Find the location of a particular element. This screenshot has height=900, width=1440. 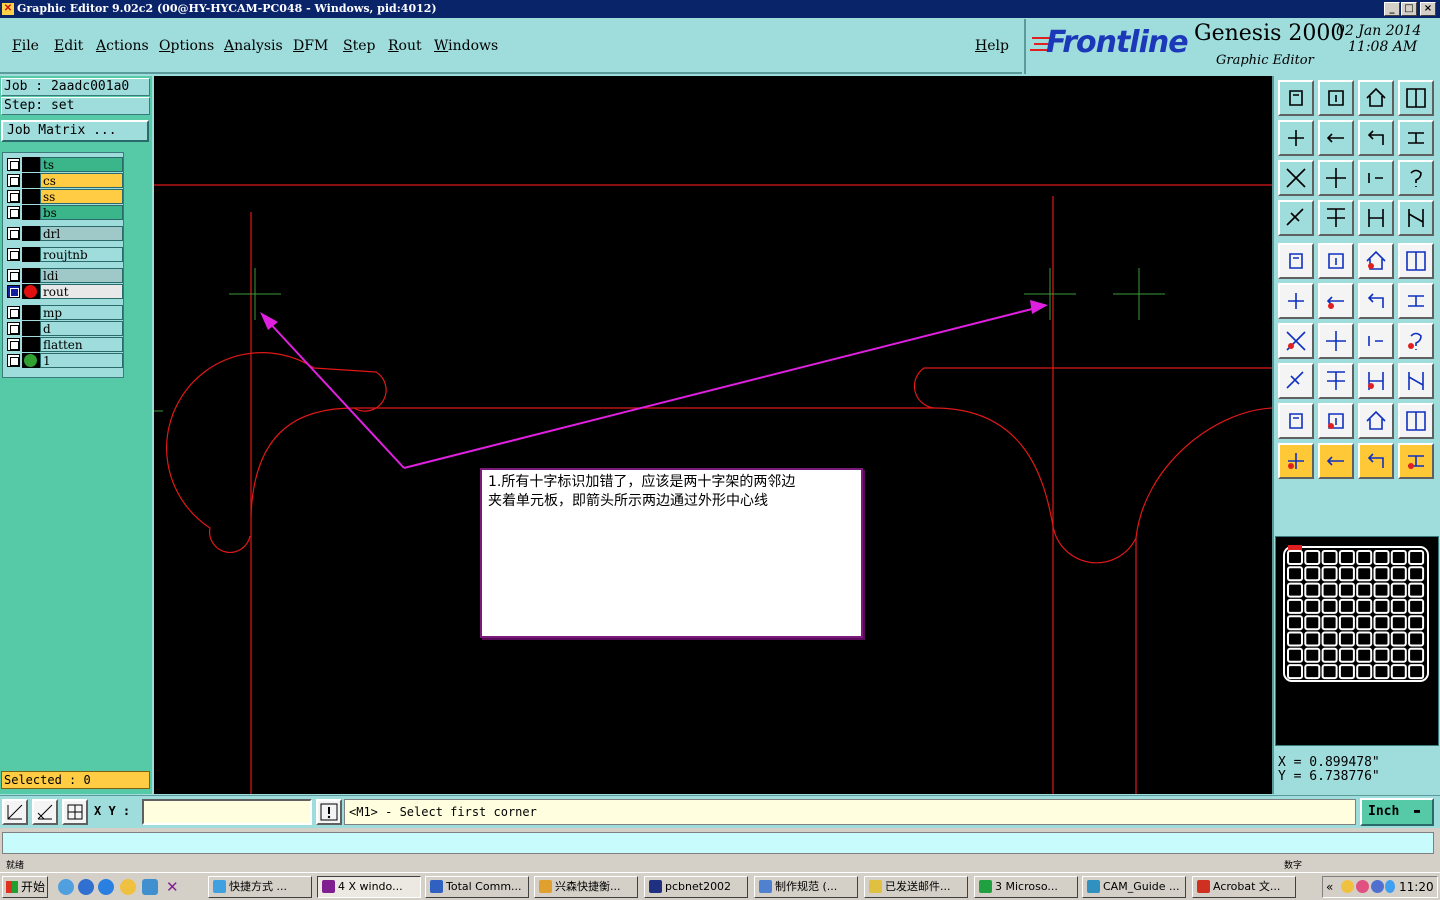

menu-windows: Windows is located at coordinates (466, 46).